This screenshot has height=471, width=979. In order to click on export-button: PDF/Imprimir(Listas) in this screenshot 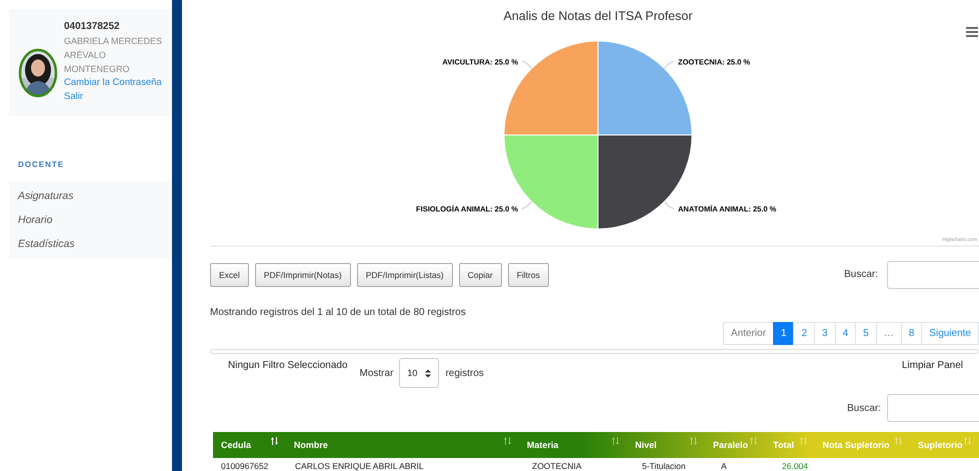, I will do `click(404, 274)`.